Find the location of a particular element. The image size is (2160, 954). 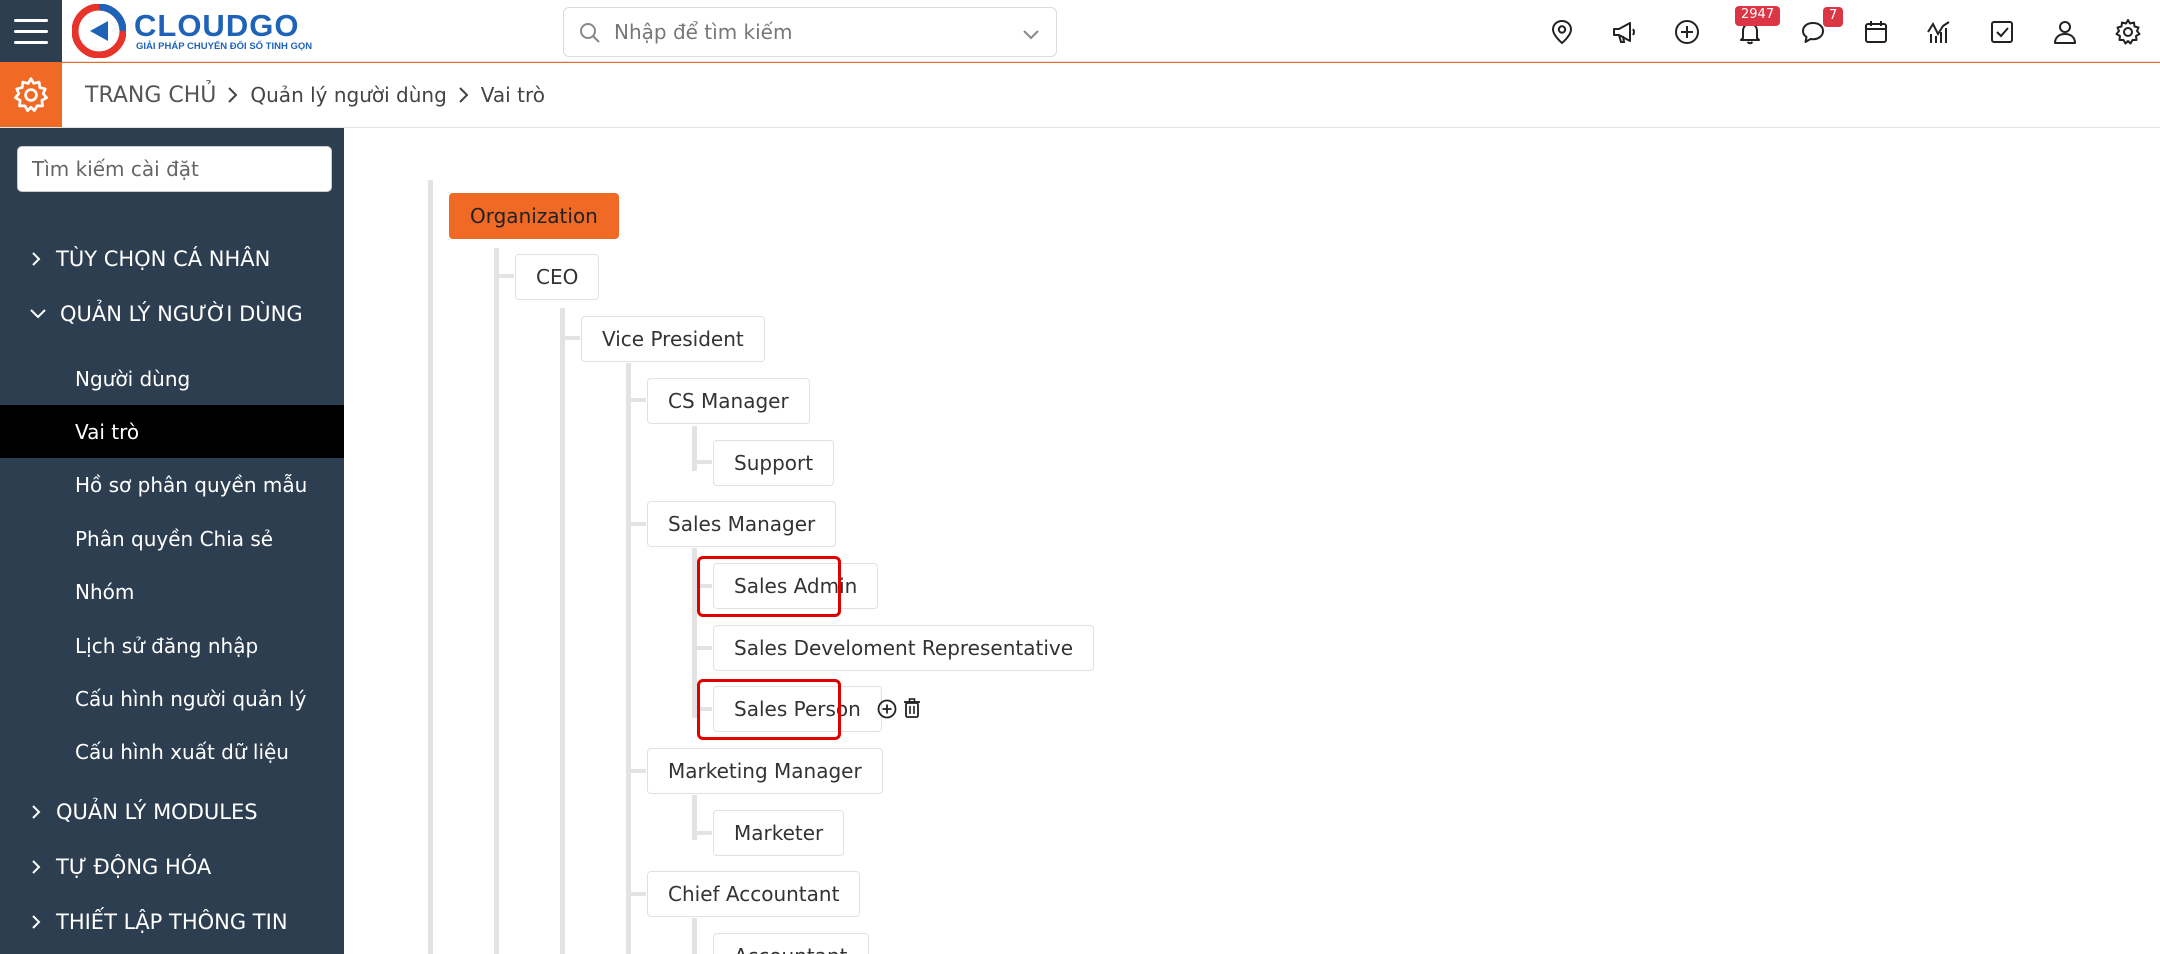

sidebar-item-label: Vai trò is located at coordinates (107, 431).